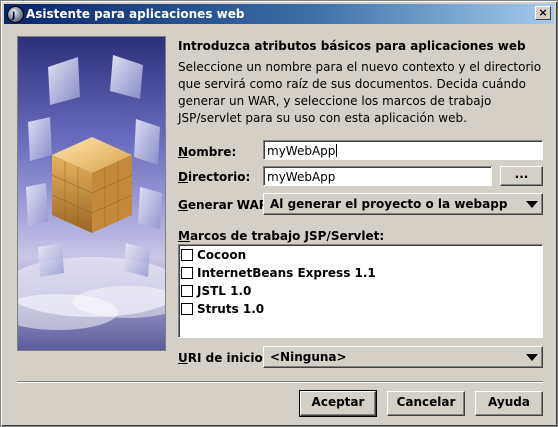 The image size is (558, 427). I want to click on accept-button: Aceptar, so click(338, 403).